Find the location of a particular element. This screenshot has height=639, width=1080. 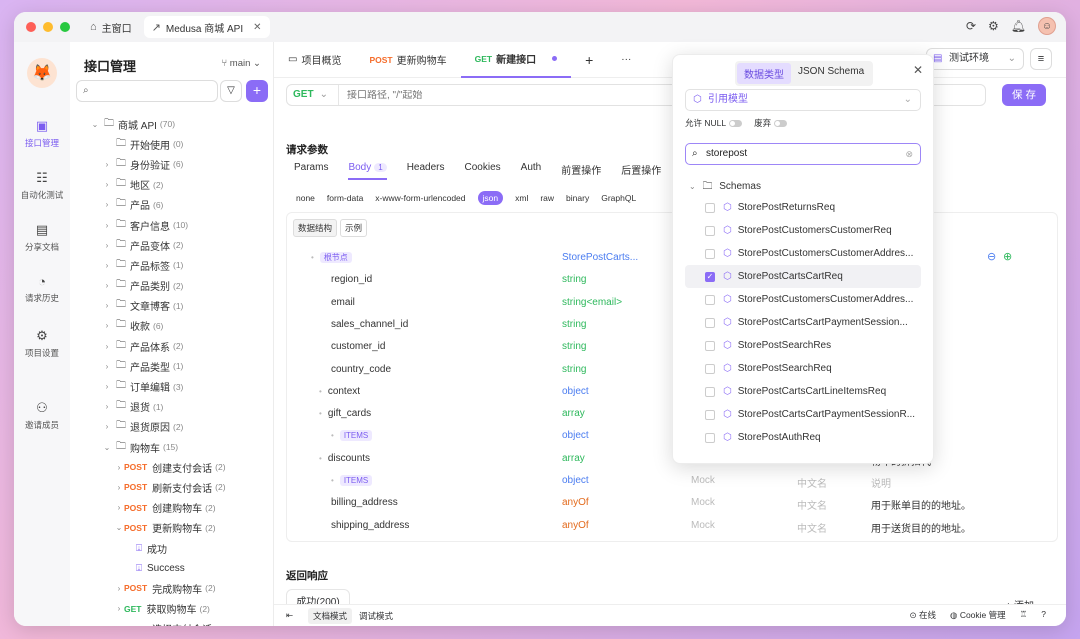

debug-mode-button: 调试模式 is located at coordinates (376, 616).